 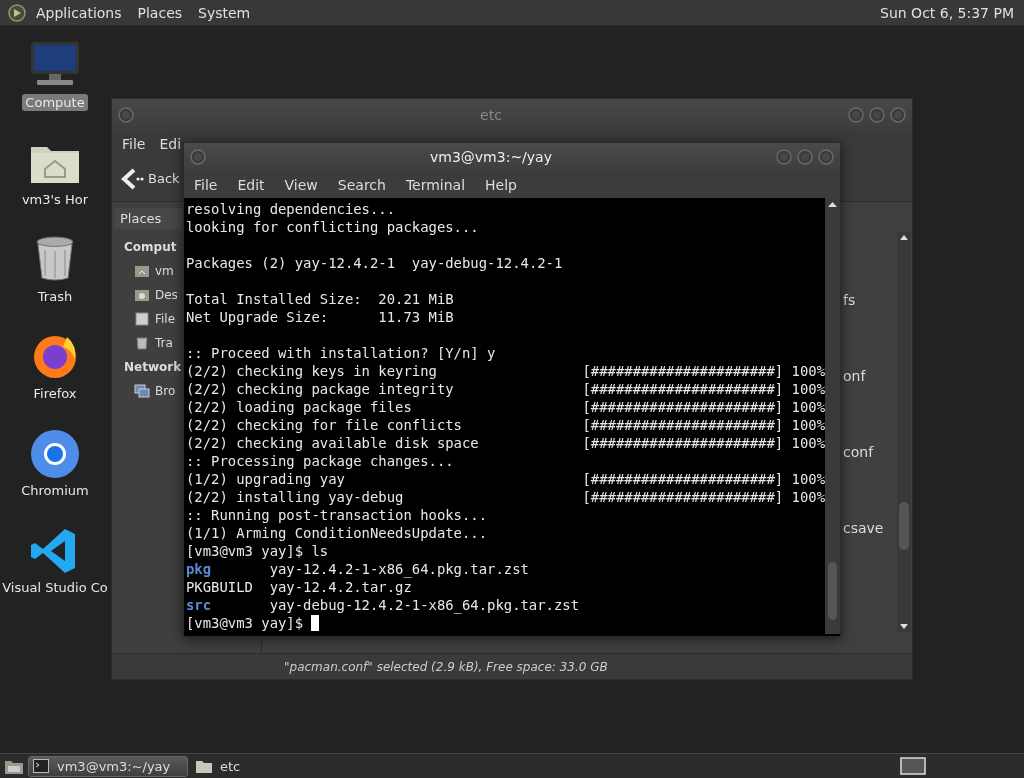 I want to click on menu-item: Edi, so click(x=170, y=143).